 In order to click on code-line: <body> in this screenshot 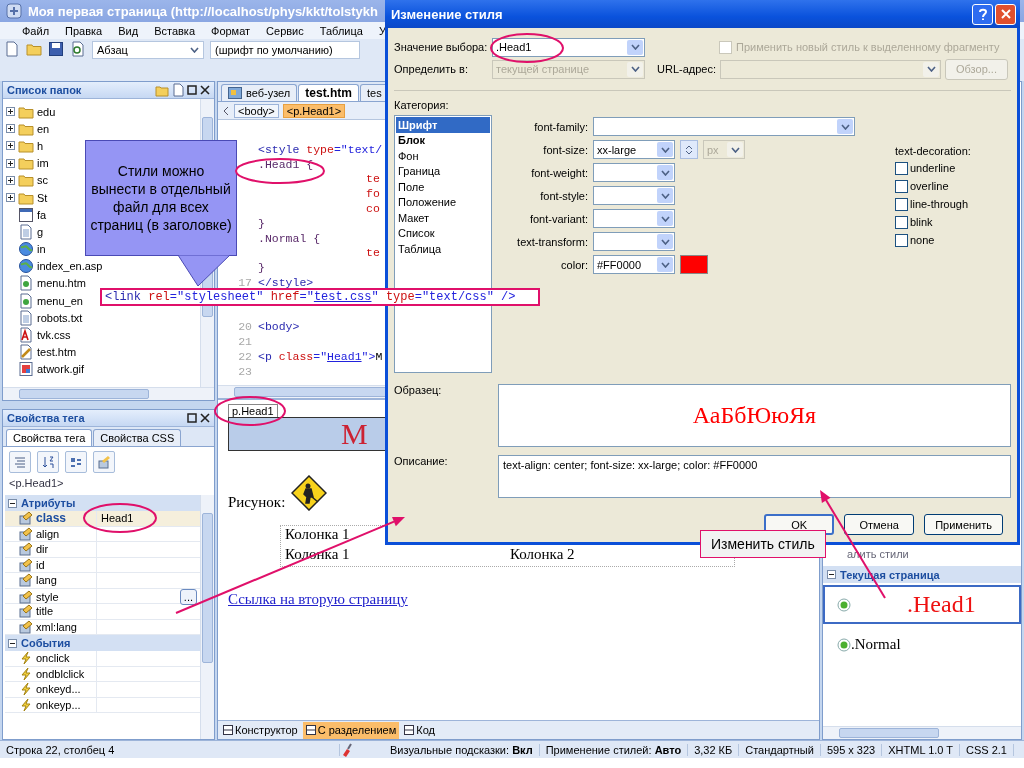, I will do `click(278, 327)`.